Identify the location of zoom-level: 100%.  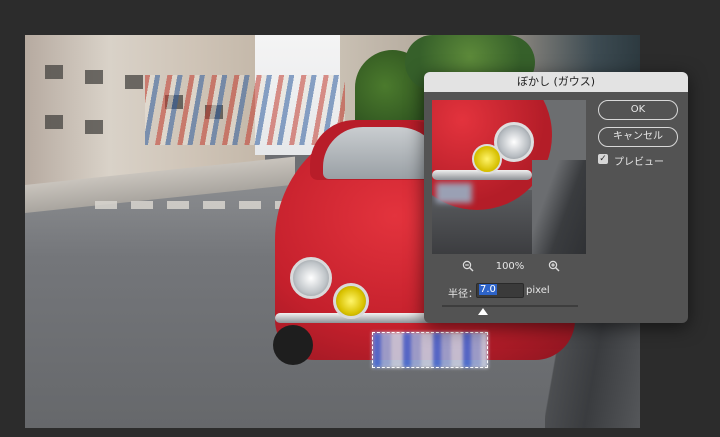
(510, 266).